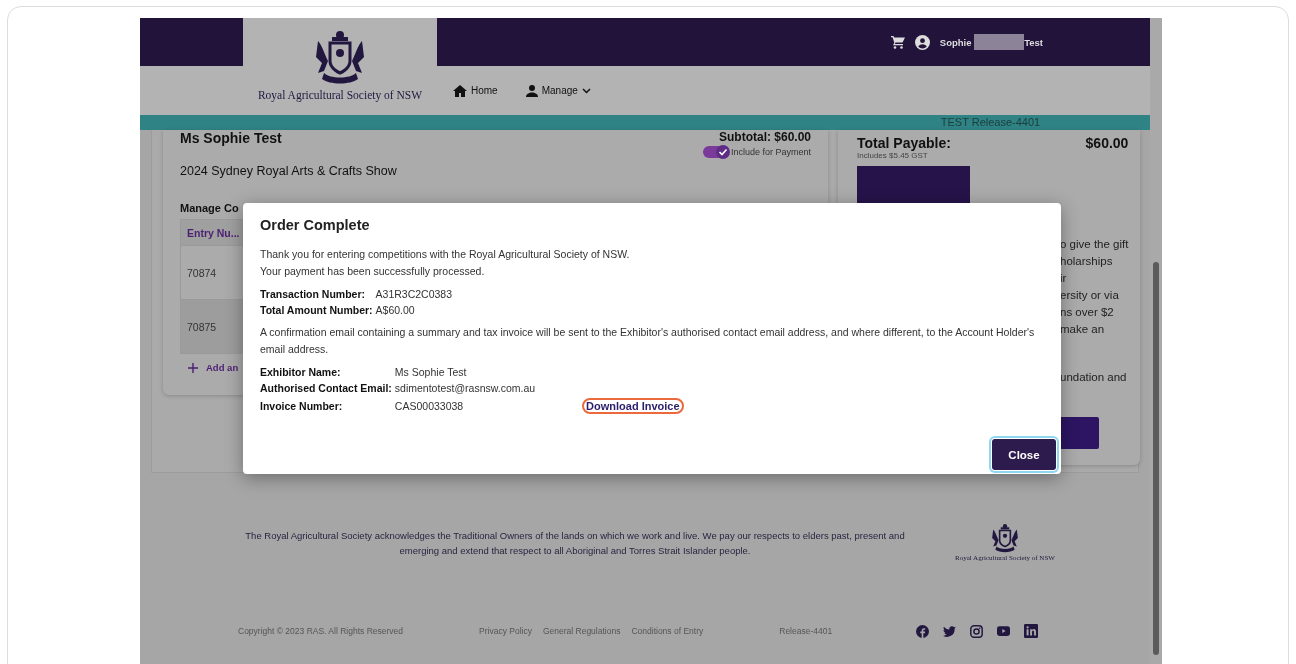 The width and height of the screenshot is (1296, 664). Describe the element at coordinates (558, 90) in the screenshot. I see `nav-link: Manage` at that location.